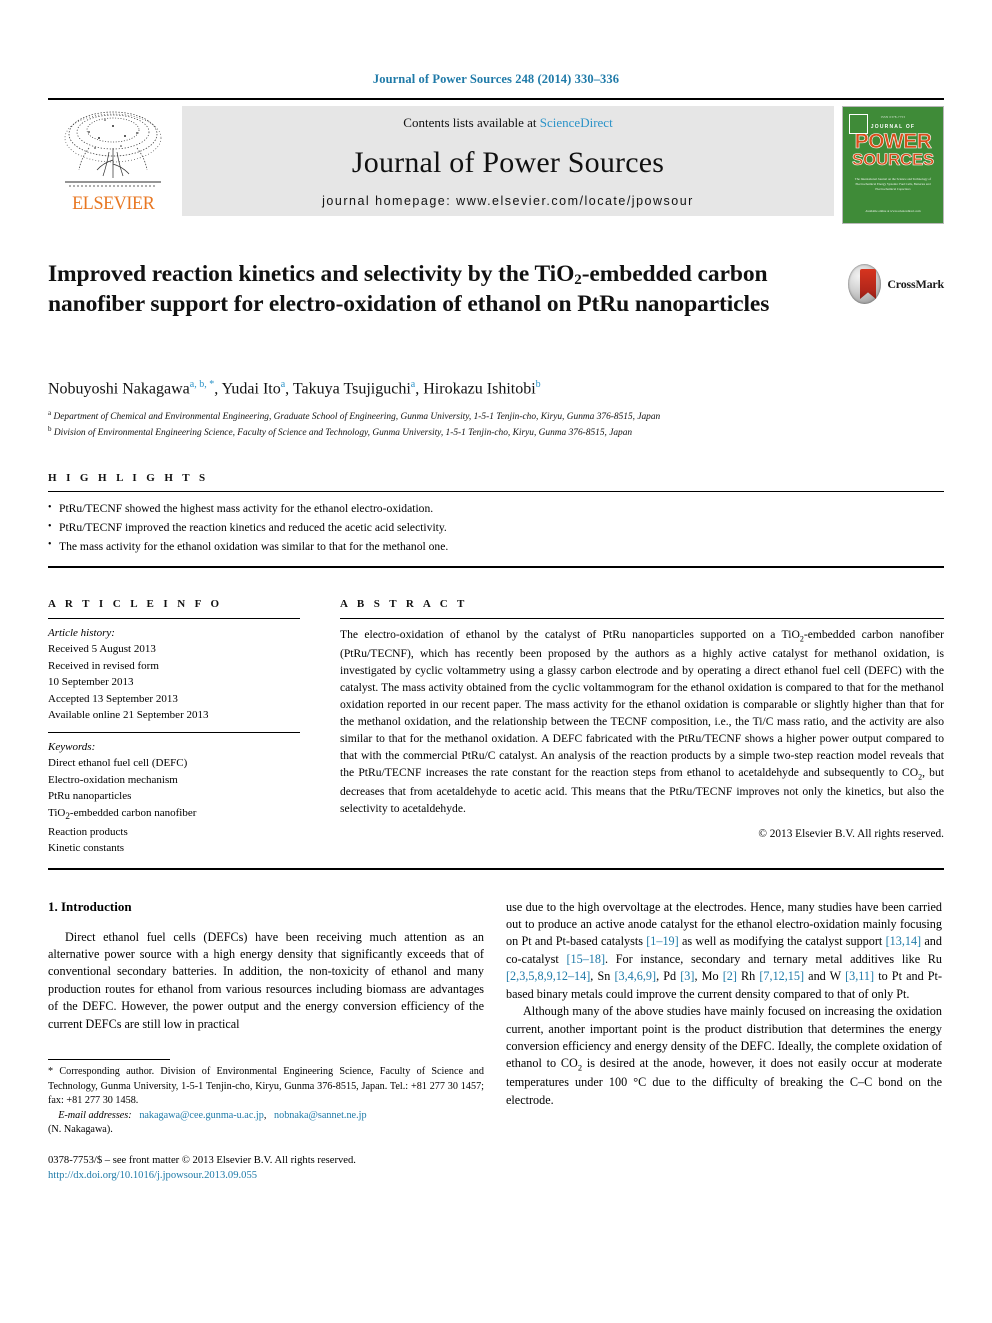  I want to click on title-subscript: 2, so click(578, 280).